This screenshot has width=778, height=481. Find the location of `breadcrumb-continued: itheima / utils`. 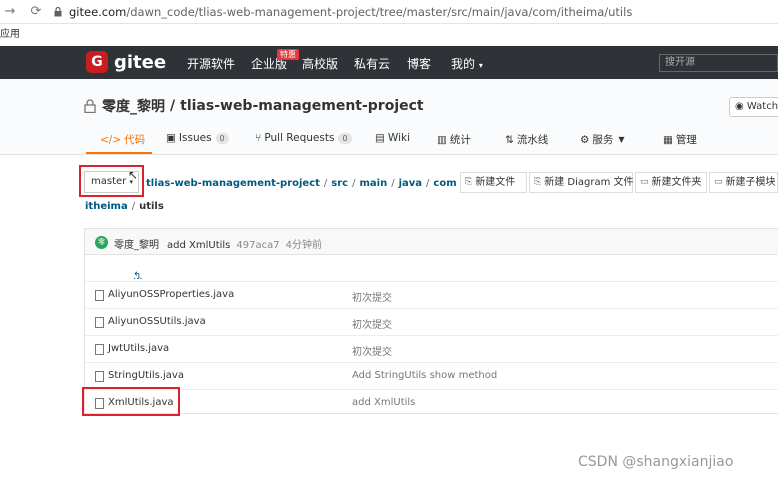

breadcrumb-continued: itheima / utils is located at coordinates (124, 206).